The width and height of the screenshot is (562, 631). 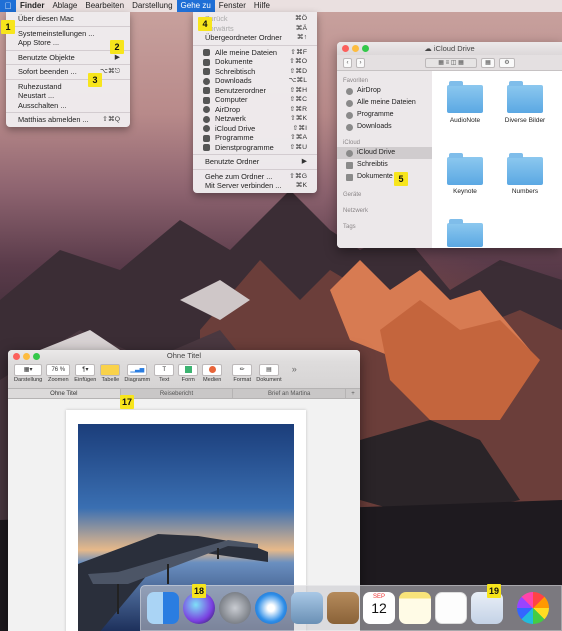 What do you see at coordinates (262, 6) in the screenshot?
I see `menu-hilfe: Hilfe` at bounding box center [262, 6].